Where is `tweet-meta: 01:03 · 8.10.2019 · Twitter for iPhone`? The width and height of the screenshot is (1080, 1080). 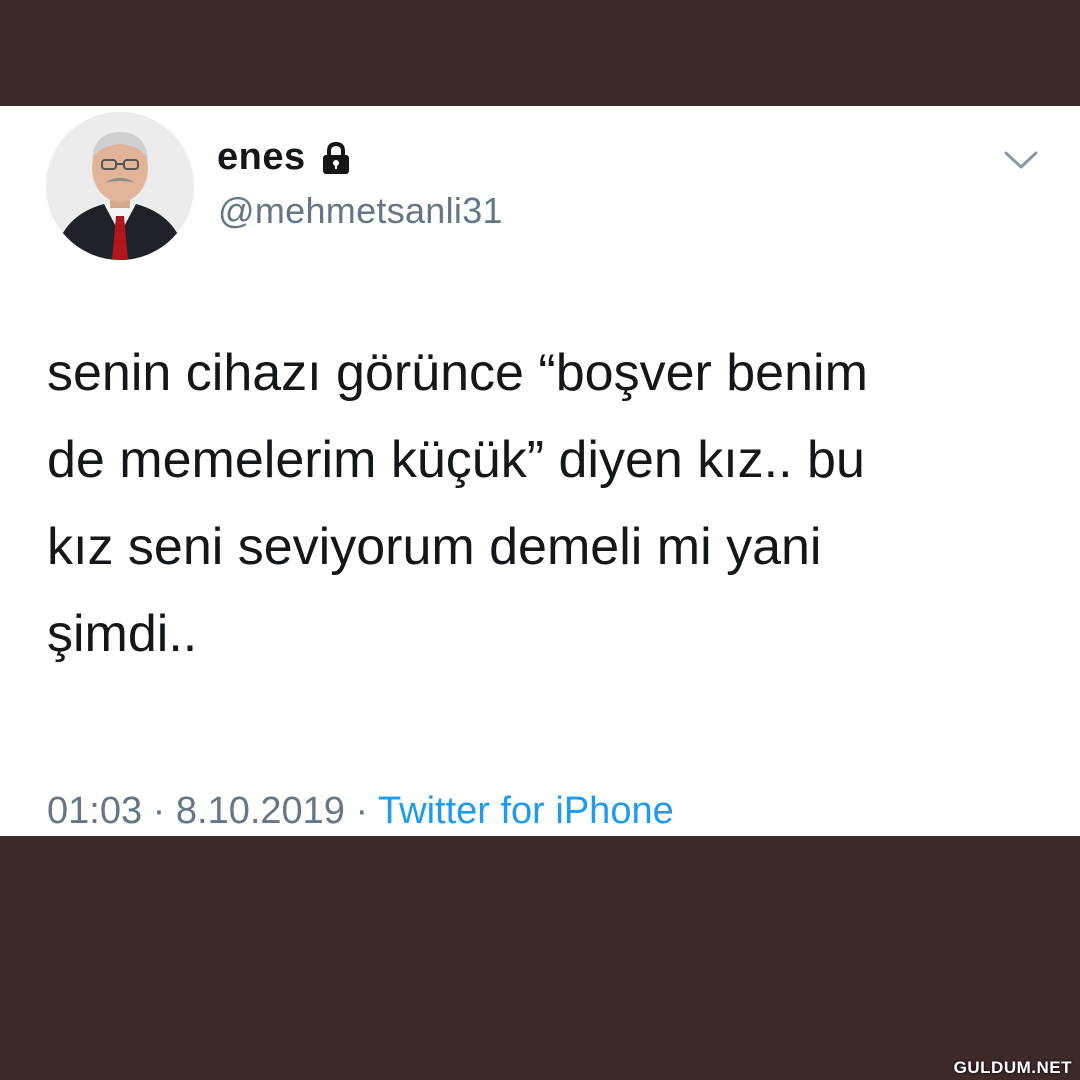 tweet-meta: 01:03 · 8.10.2019 · Twitter for iPhone is located at coordinates (360, 811).